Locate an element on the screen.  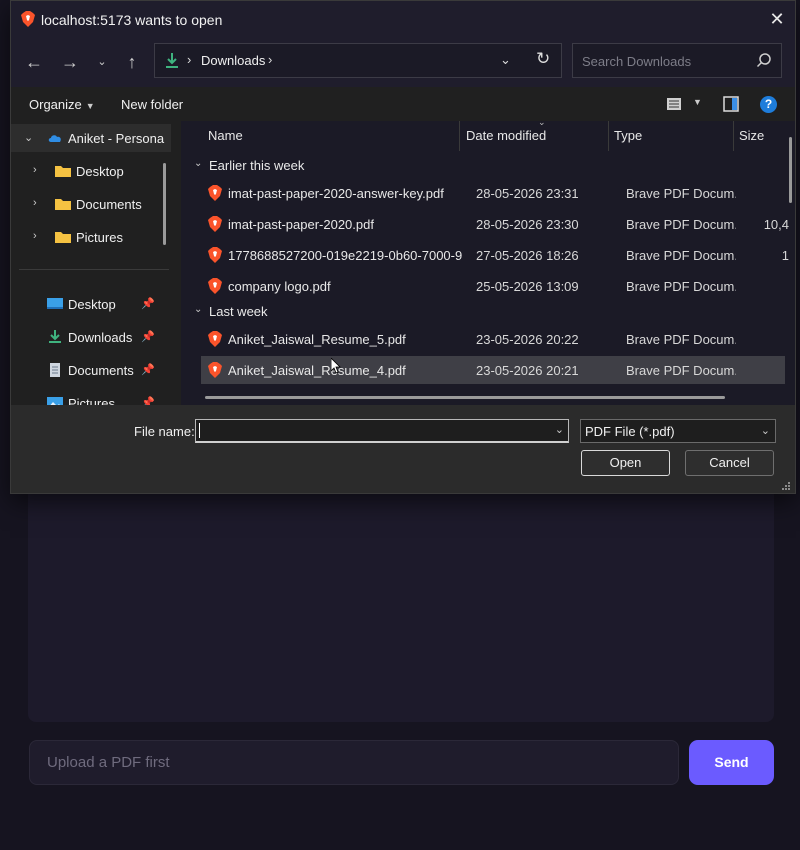
sidebar-item-label: Documents is located at coordinates (109, 204).